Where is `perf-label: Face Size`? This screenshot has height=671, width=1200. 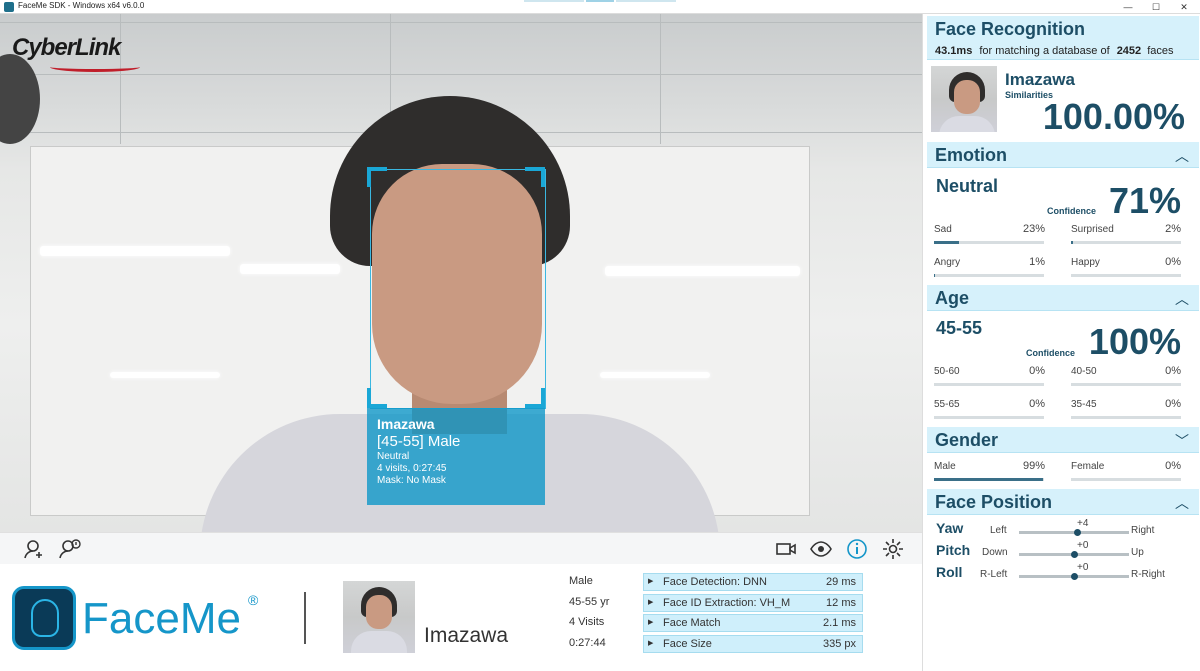
perf-label: Face Size is located at coordinates (687, 644).